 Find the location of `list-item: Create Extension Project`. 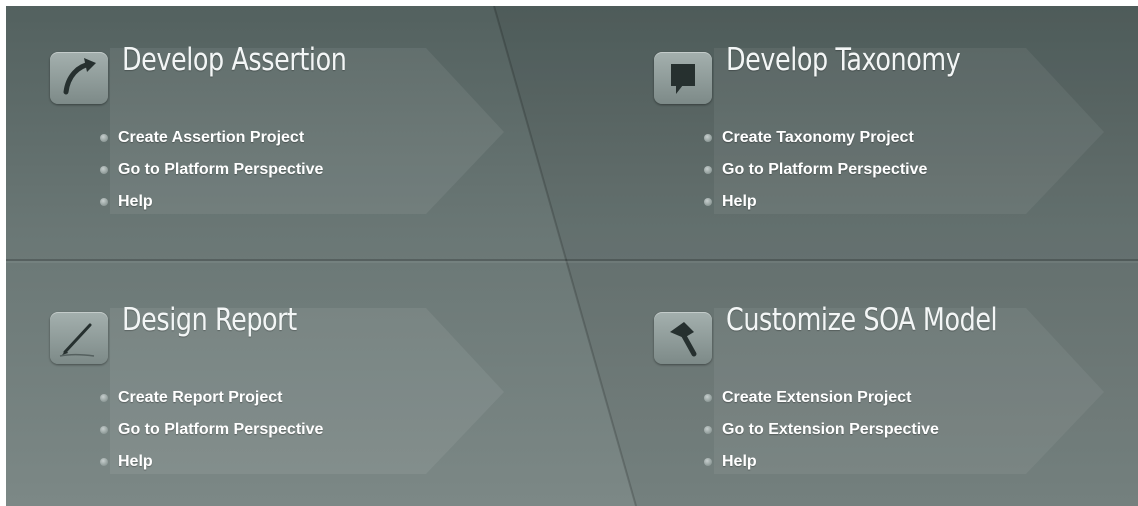

list-item: Create Extension Project is located at coordinates (821, 398).